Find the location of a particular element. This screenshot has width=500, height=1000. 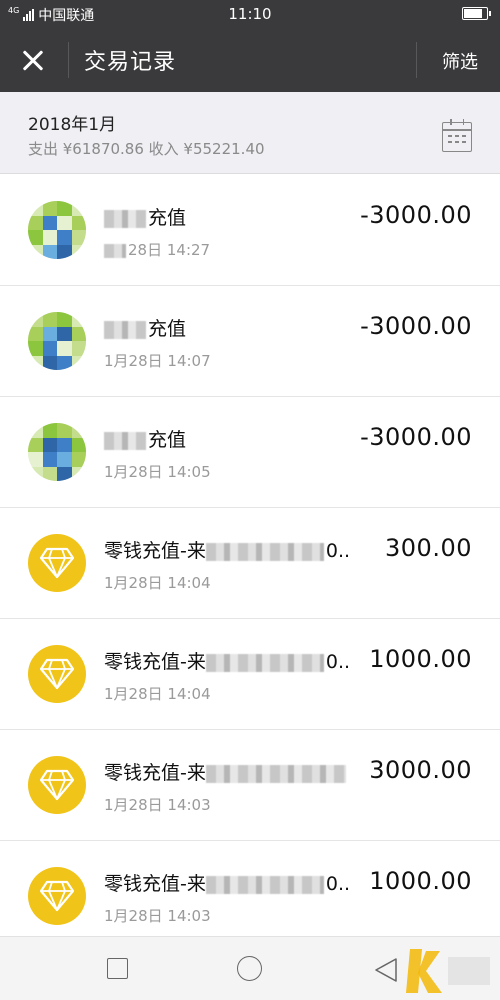

status-bar: 4G 中国联通 11:10 is located at coordinates (250, 14).